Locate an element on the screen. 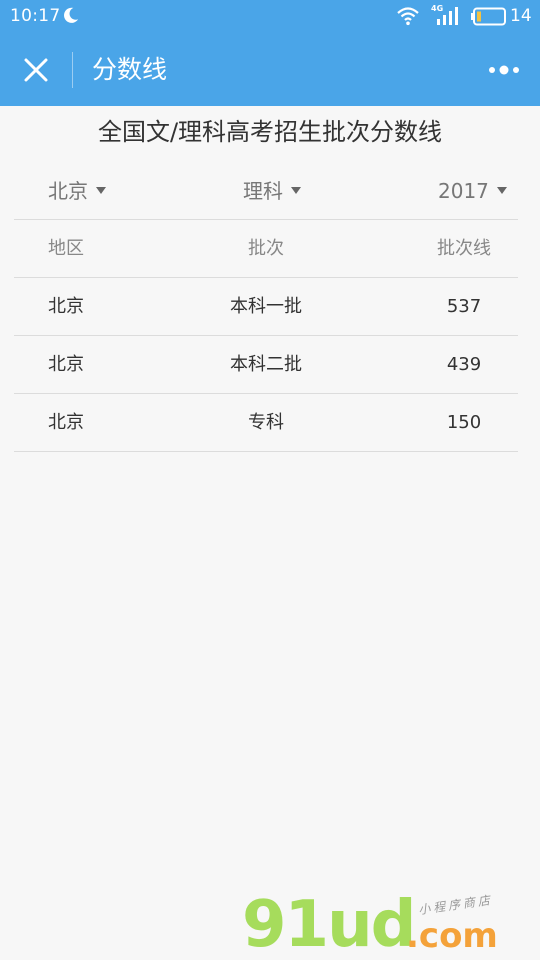 The height and width of the screenshot is (960, 540). moon-icon is located at coordinates (71, 15).